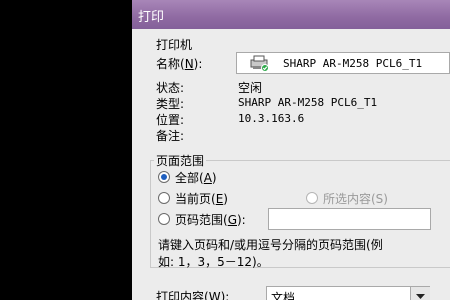 This screenshot has width=450, height=300. Describe the element at coordinates (201, 198) in the screenshot. I see `radio-current-page-label: 当前页(E)` at that location.